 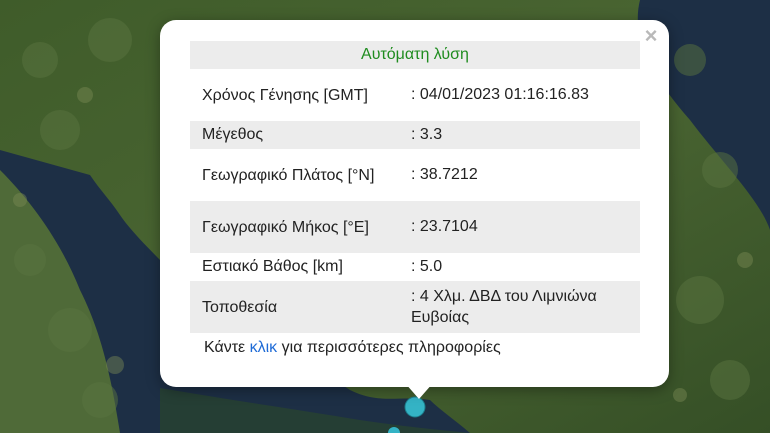 What do you see at coordinates (389, 347) in the screenshot?
I see `footer-text-after: για περισσότερες πληροφορίες` at bounding box center [389, 347].